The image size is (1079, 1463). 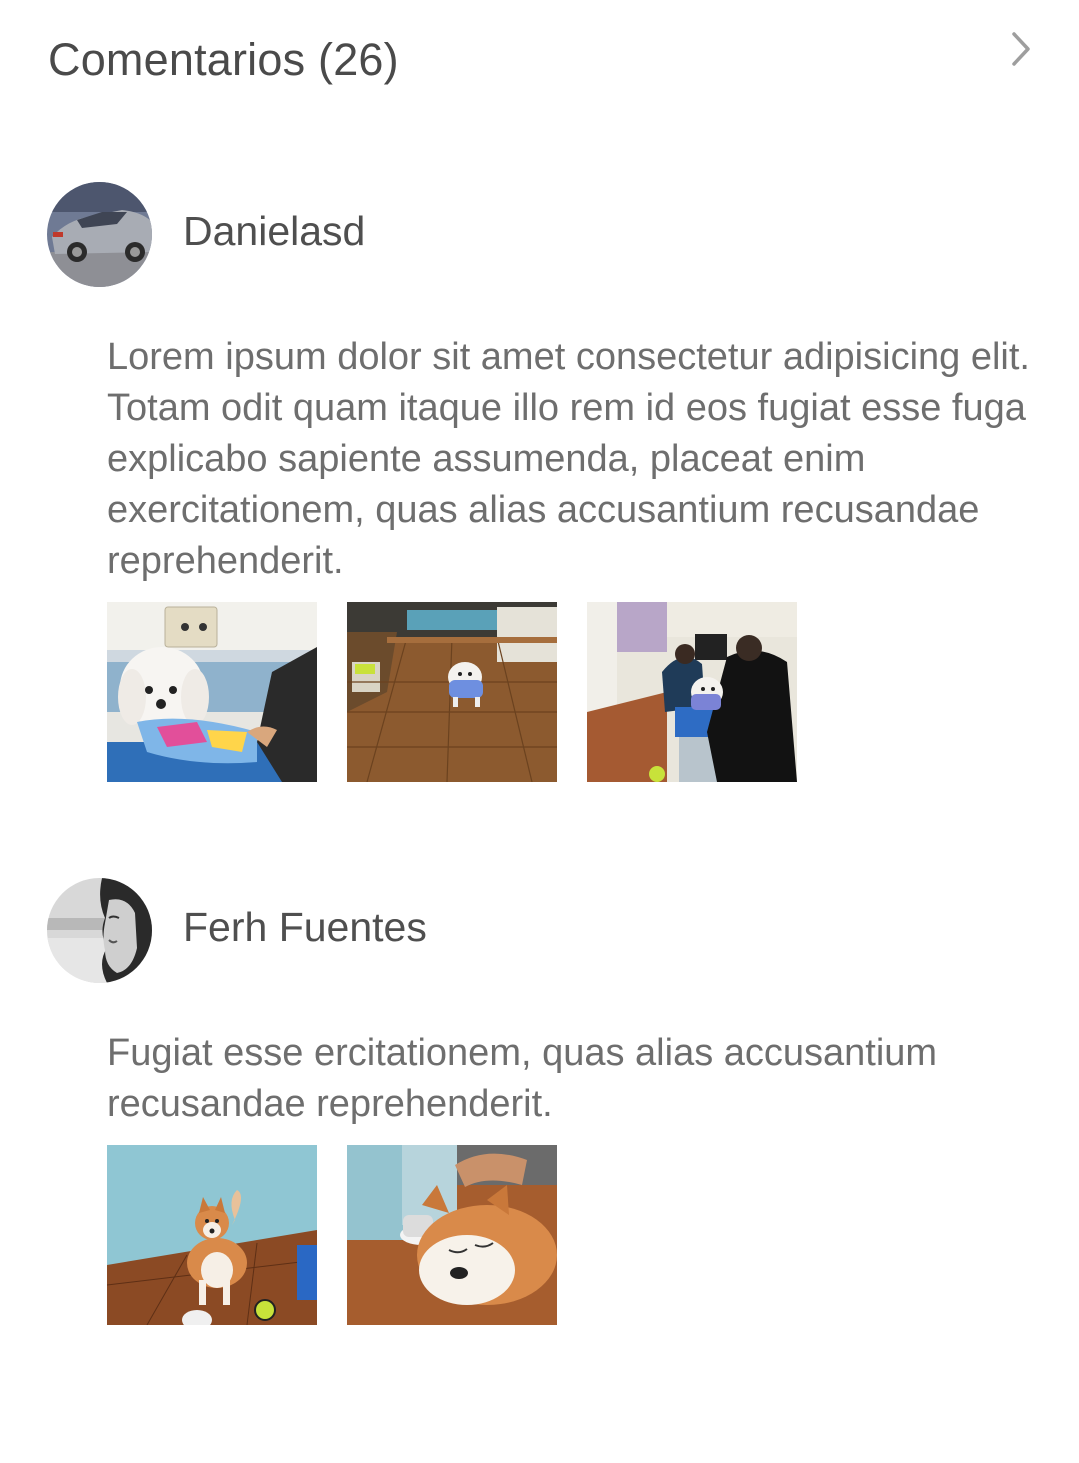 I want to click on comment-author: Danielasd, so click(x=274, y=231).